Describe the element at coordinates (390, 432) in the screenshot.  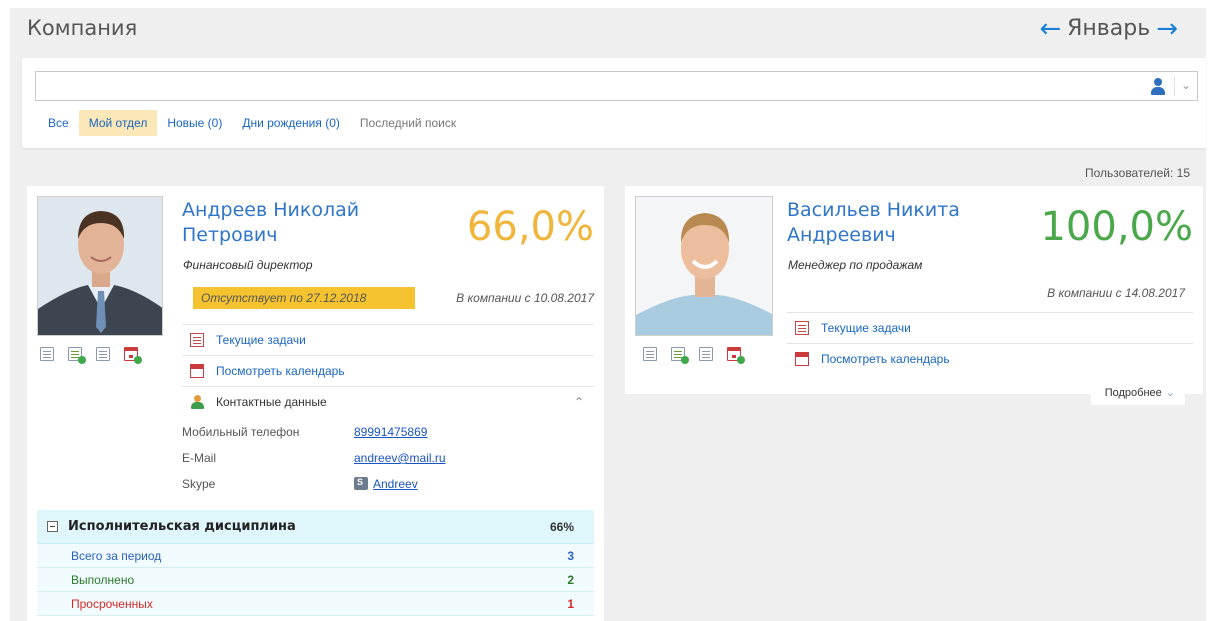
I see `mobile-phone-link: 89991475869` at that location.